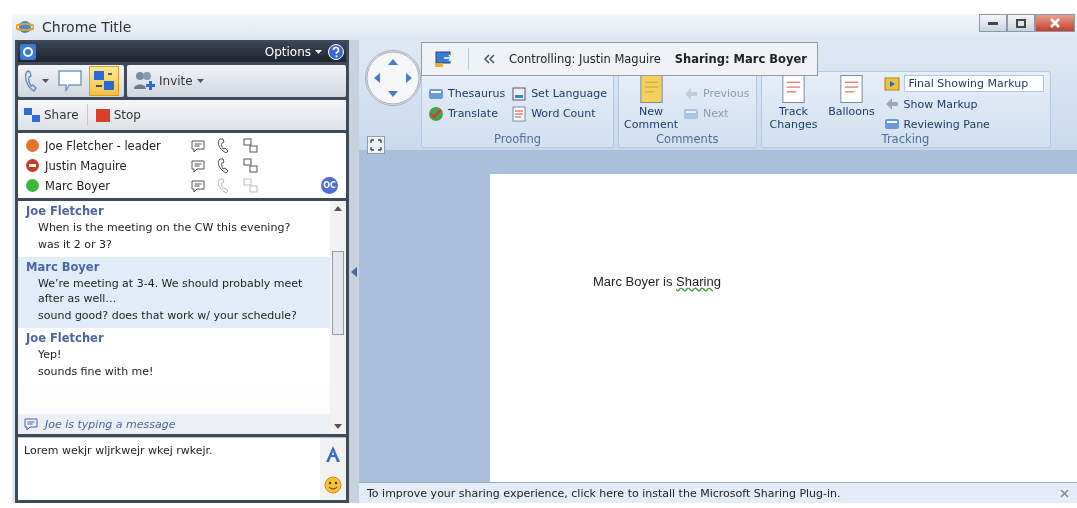 This screenshot has height=508, width=1077. Describe the element at coordinates (851, 103) in the screenshot. I see `ribbon-large-button: Balloons` at that location.